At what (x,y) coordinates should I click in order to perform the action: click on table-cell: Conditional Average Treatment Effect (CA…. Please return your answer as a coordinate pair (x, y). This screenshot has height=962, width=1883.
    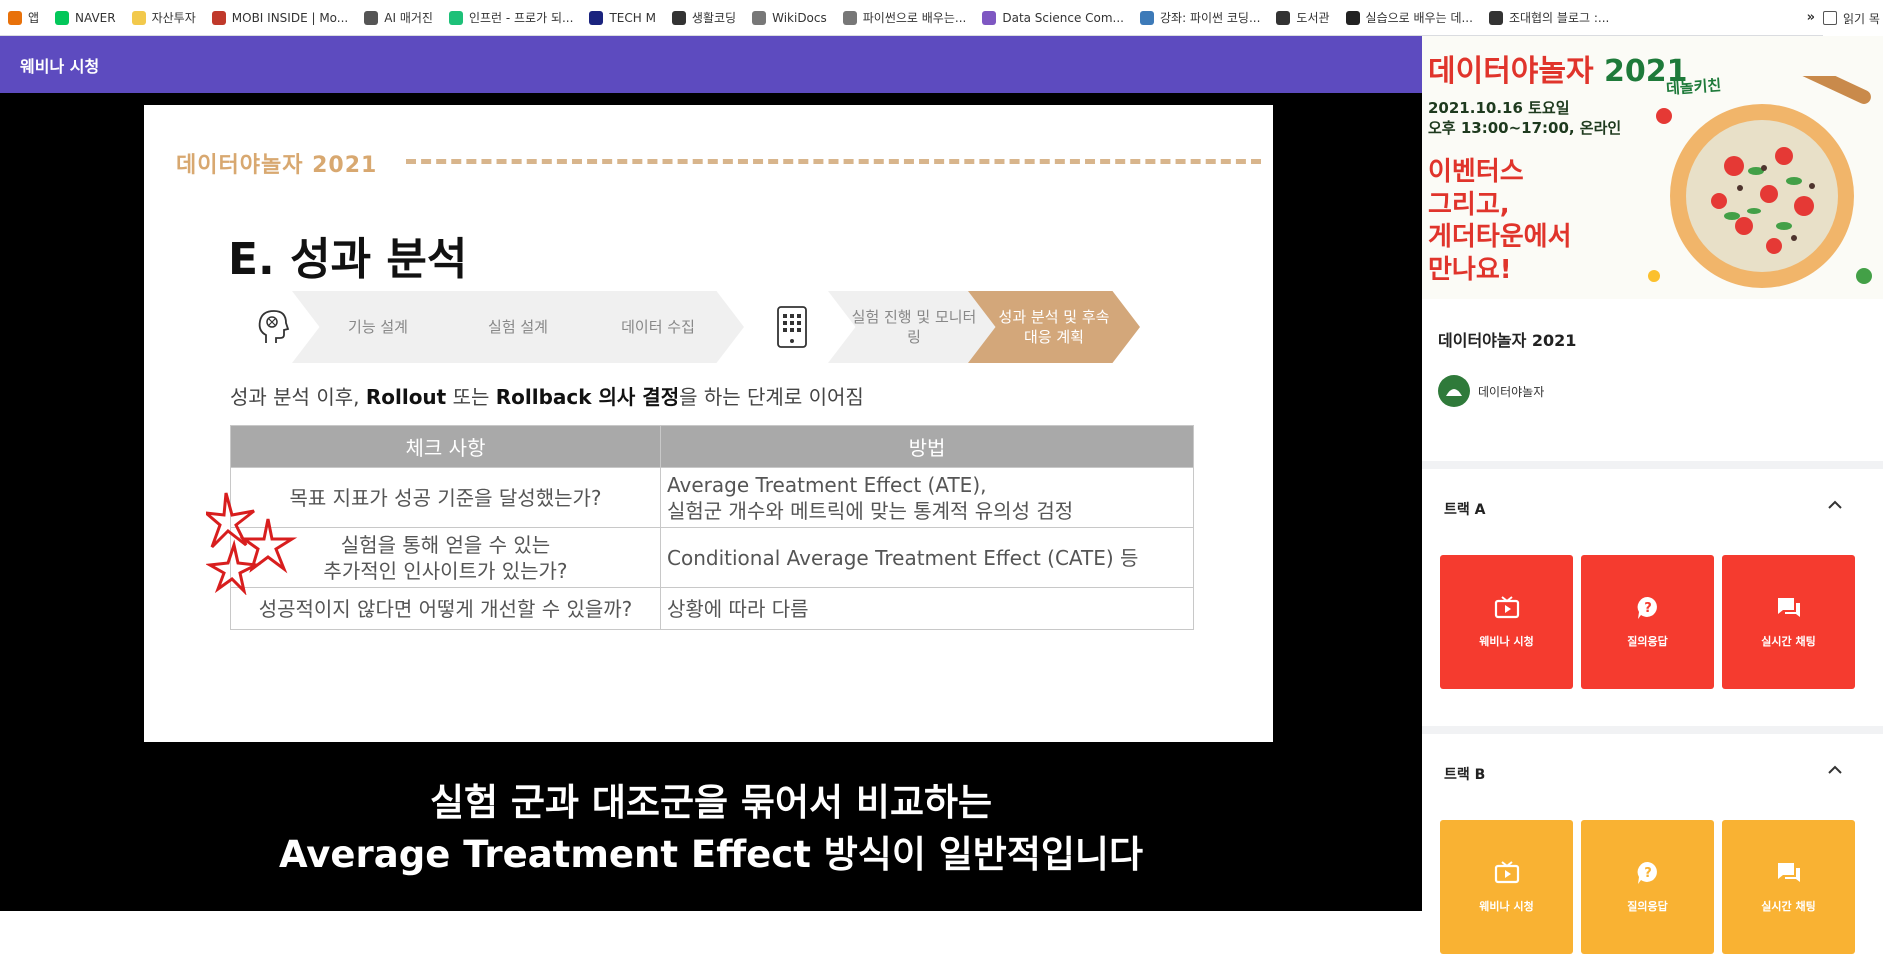
    Looking at the image, I should click on (927, 557).